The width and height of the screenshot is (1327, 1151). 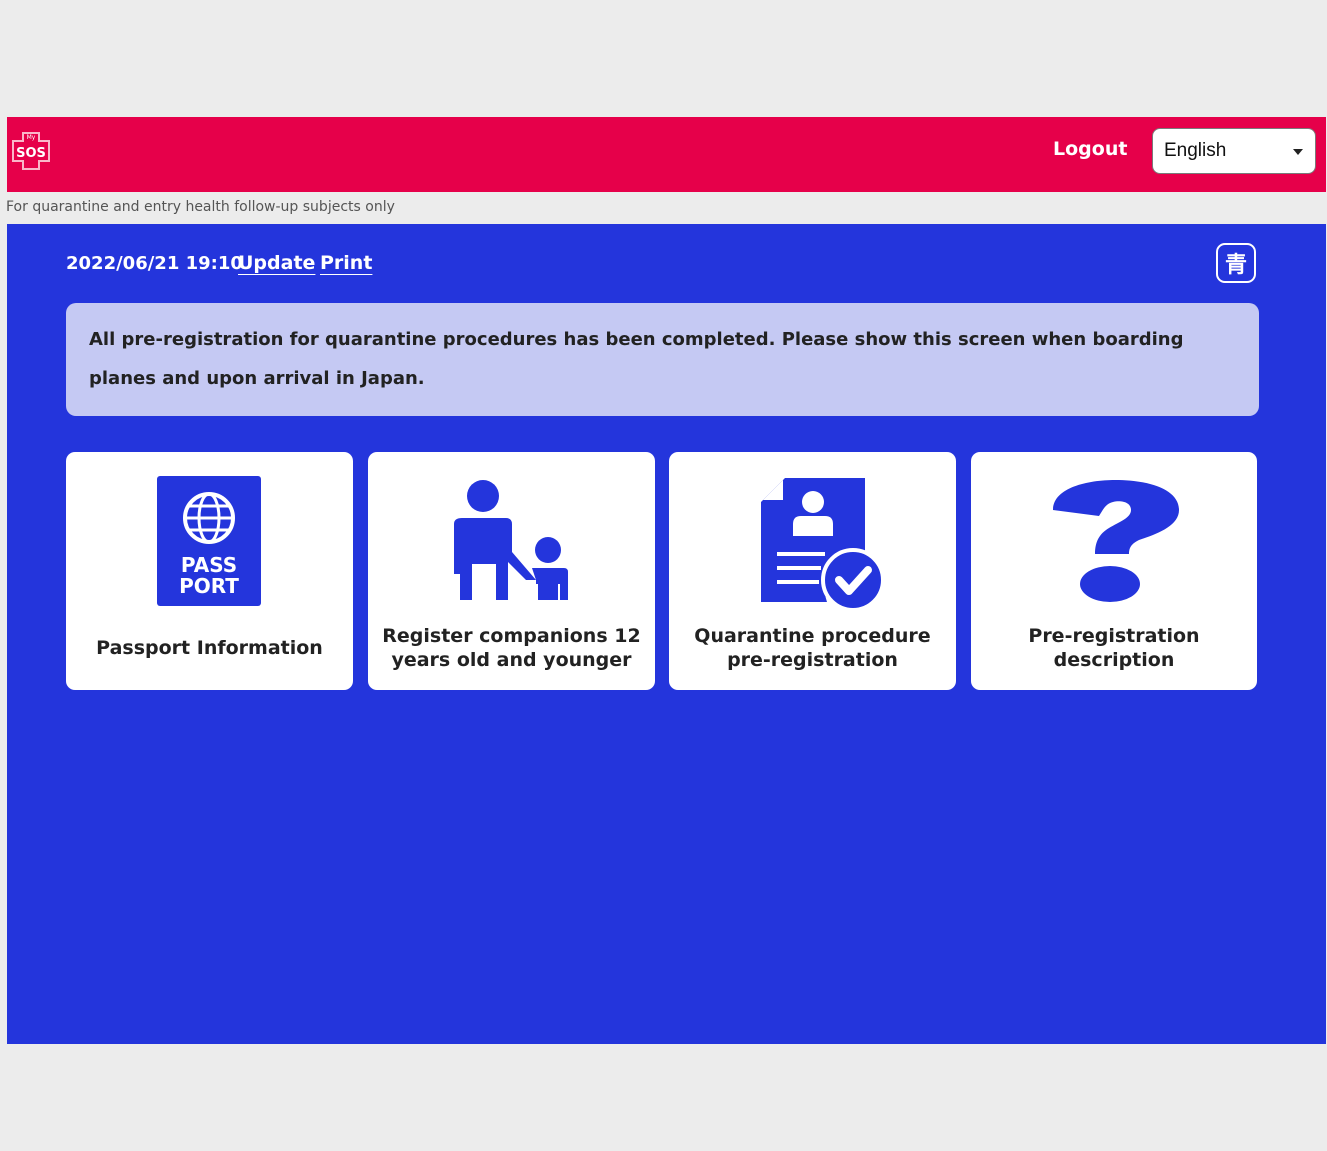 I want to click on preregistration-description-card: Pre-registration description, so click(x=1114, y=571).